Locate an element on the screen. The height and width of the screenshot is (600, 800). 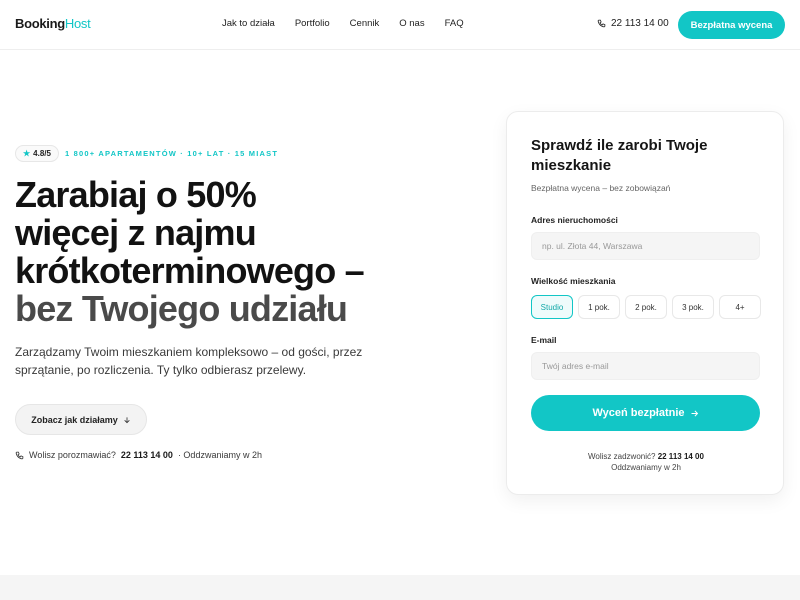
contact-prefix: Wolisz porozmawiać? is located at coordinates (72, 455).